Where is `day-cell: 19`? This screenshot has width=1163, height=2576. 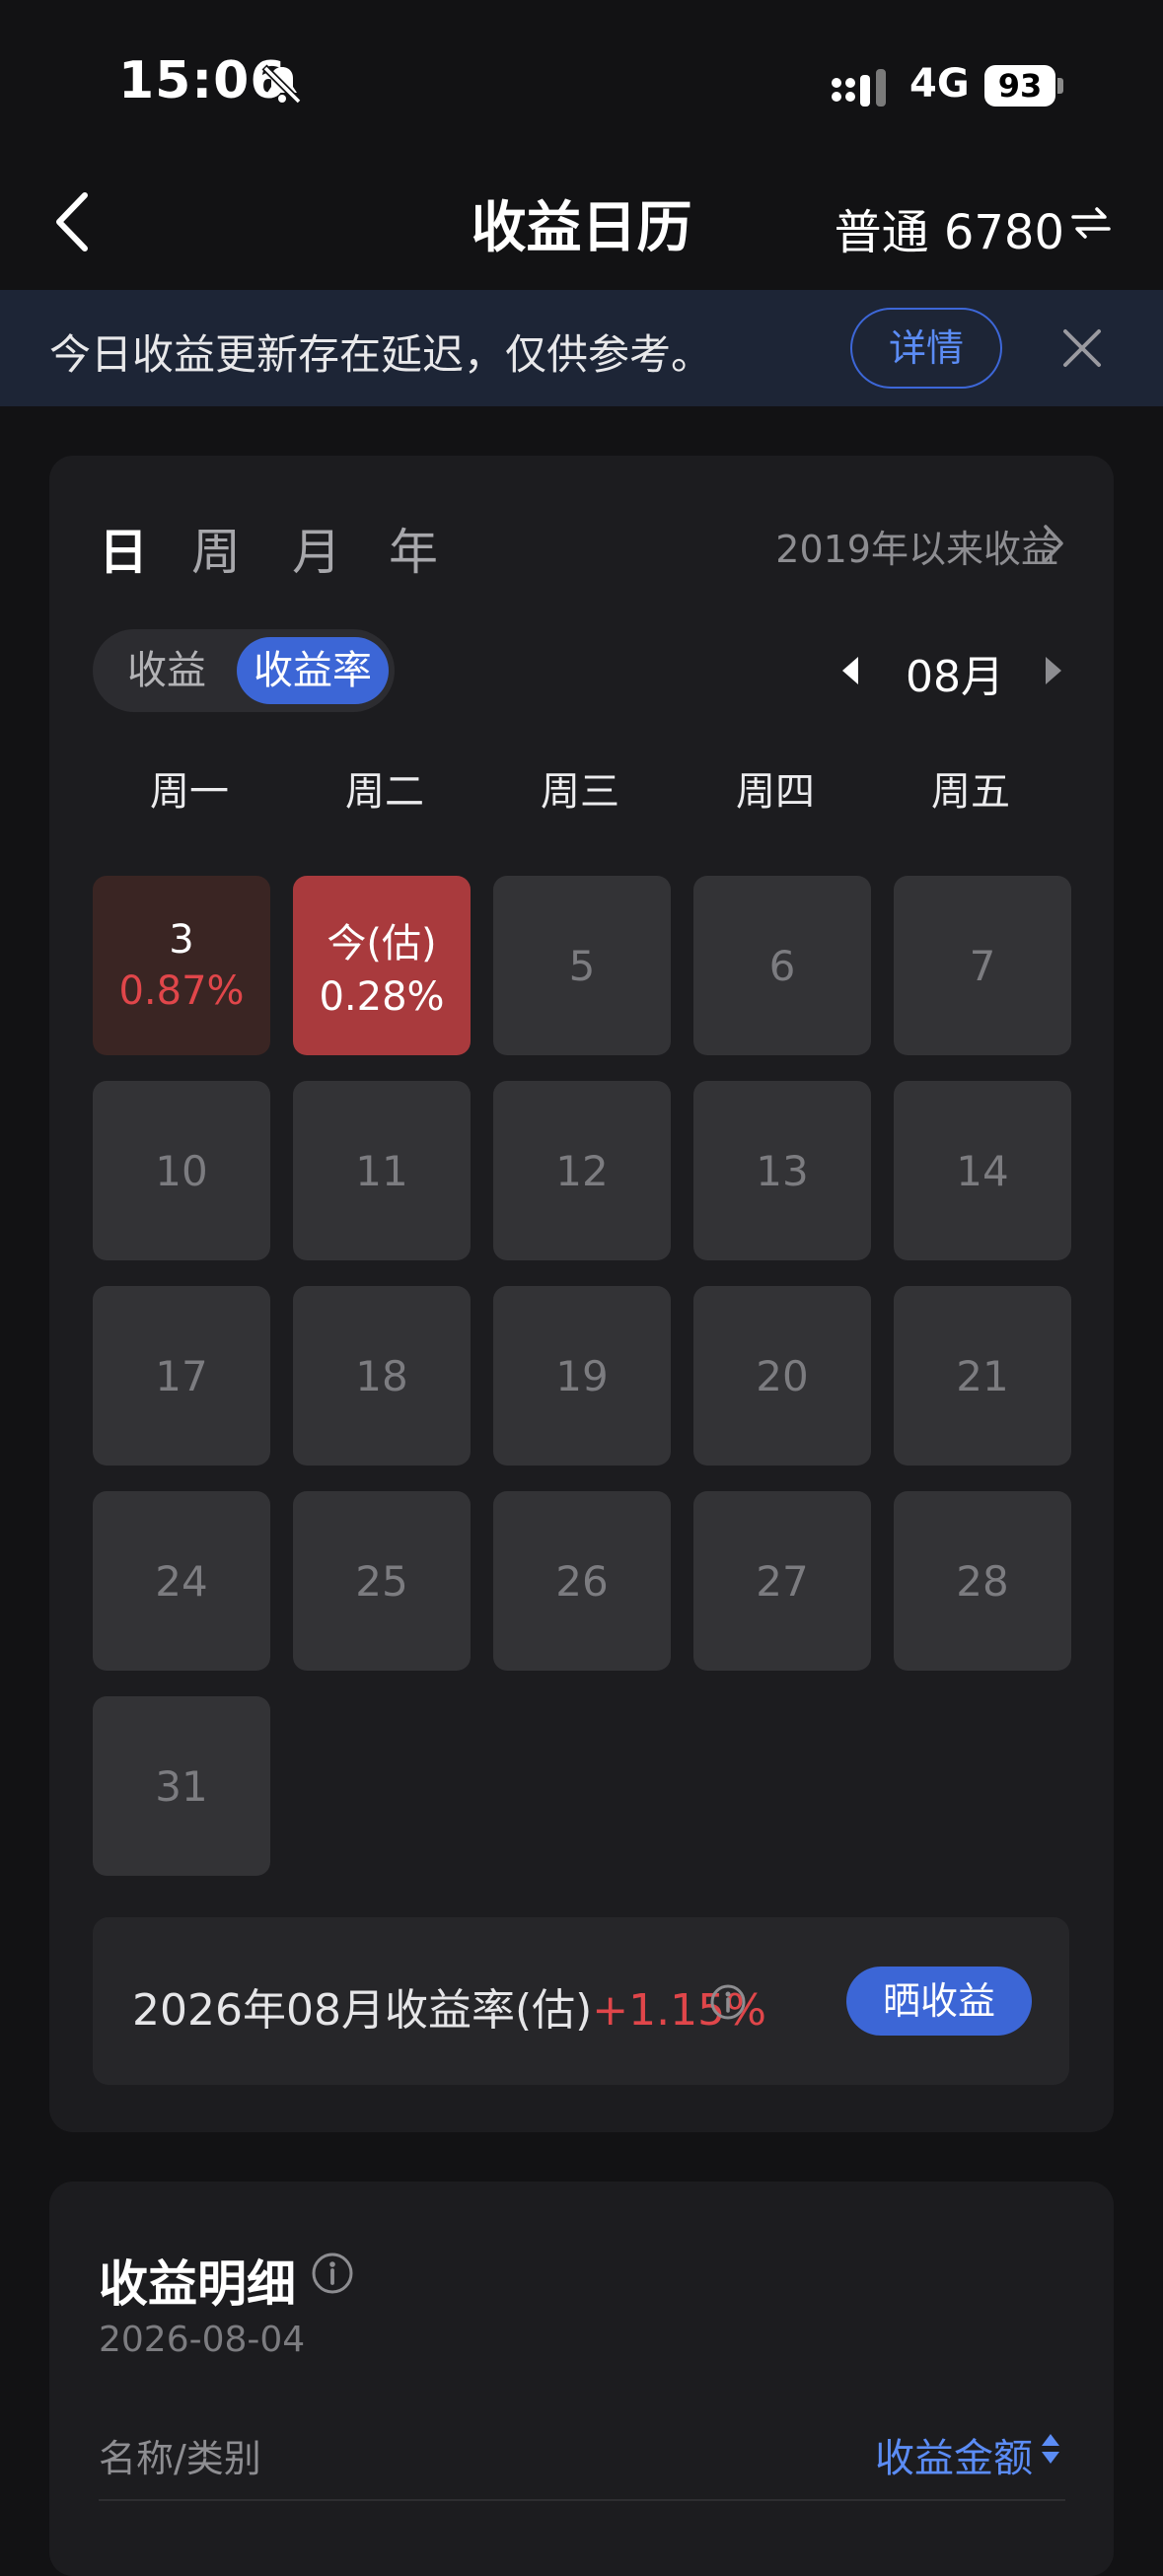
day-cell: 19 is located at coordinates (582, 1376).